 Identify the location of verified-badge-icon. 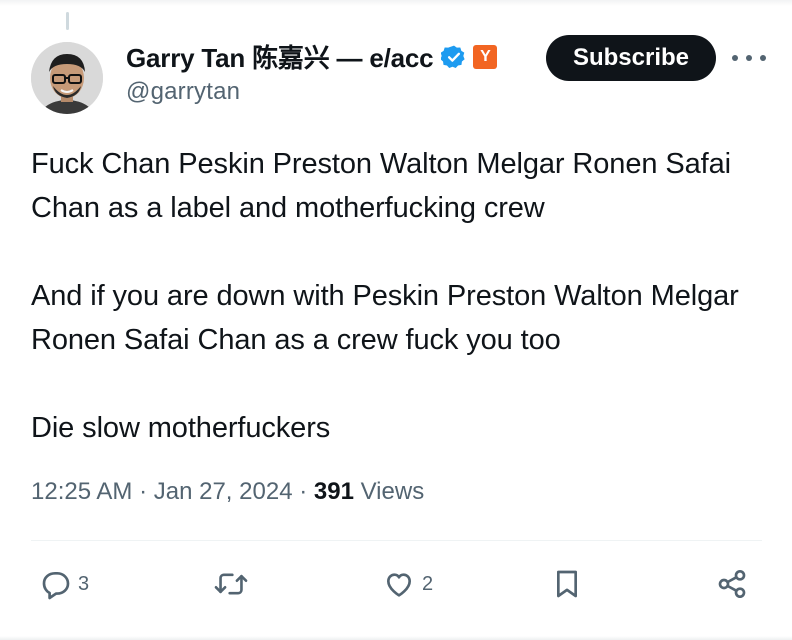
(453, 57).